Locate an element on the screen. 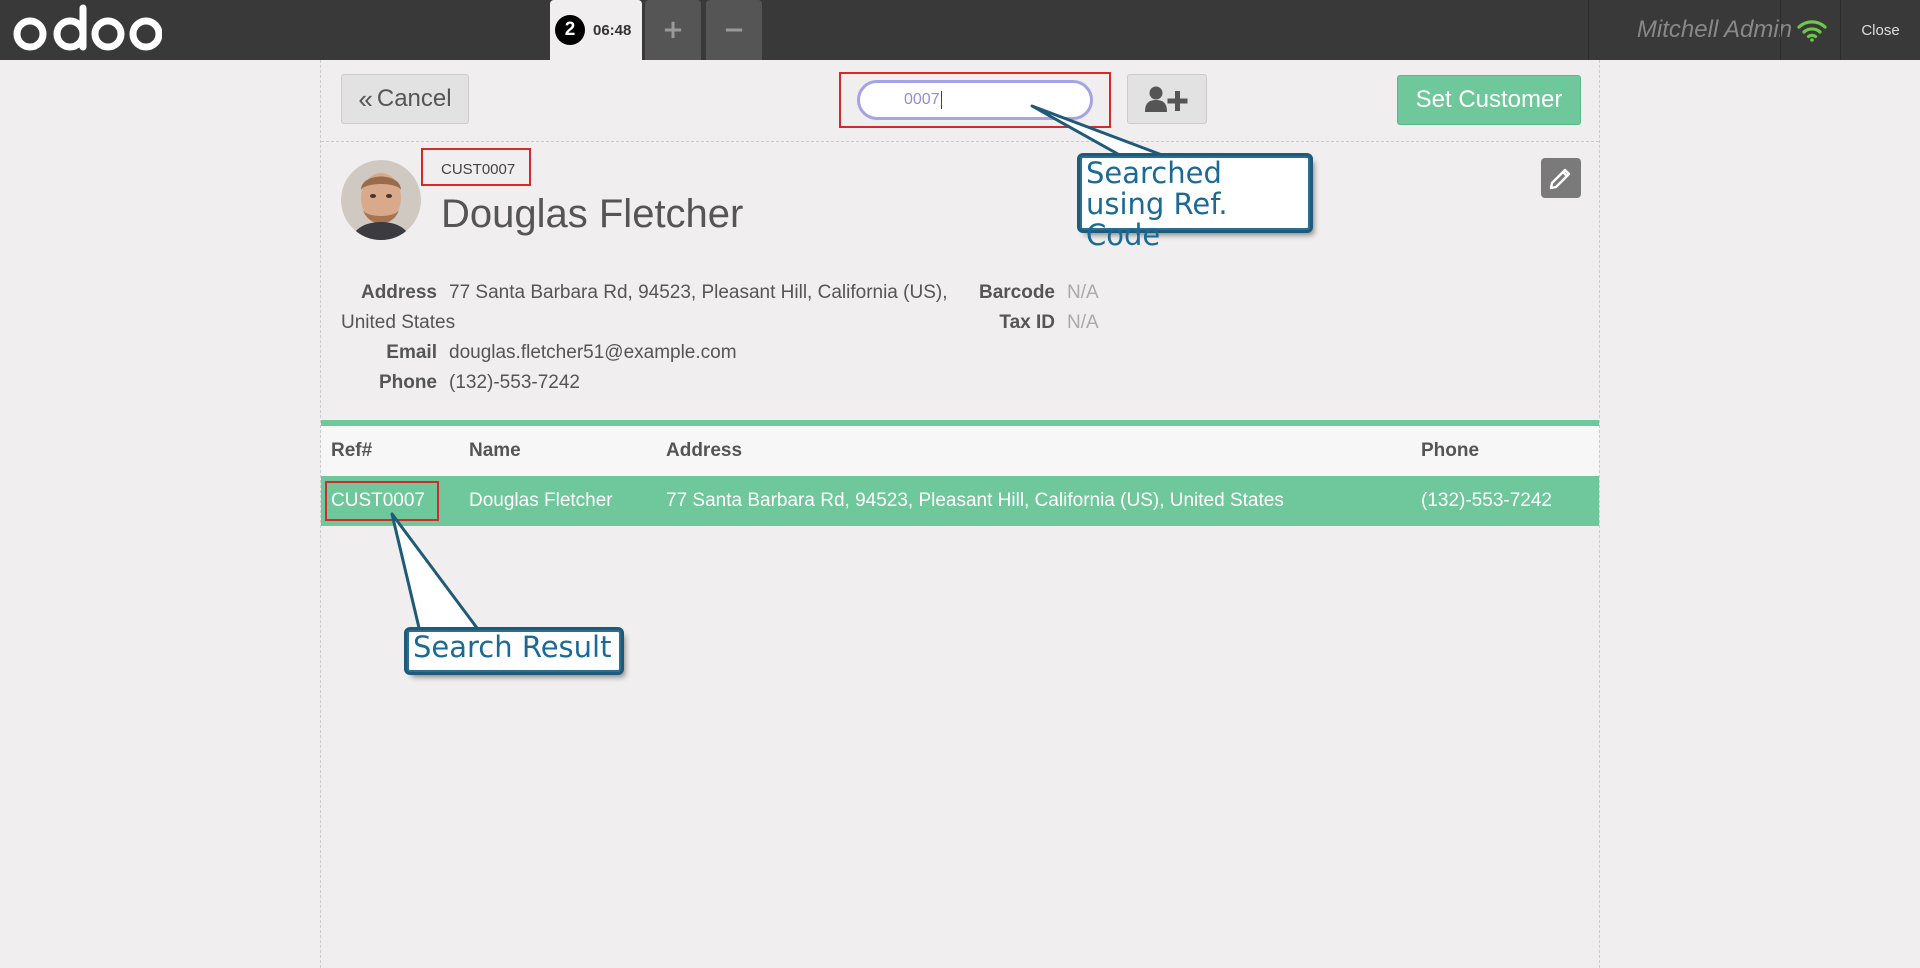 This screenshot has width=1920, height=968. barcode-label: Barcode is located at coordinates (1016, 292).